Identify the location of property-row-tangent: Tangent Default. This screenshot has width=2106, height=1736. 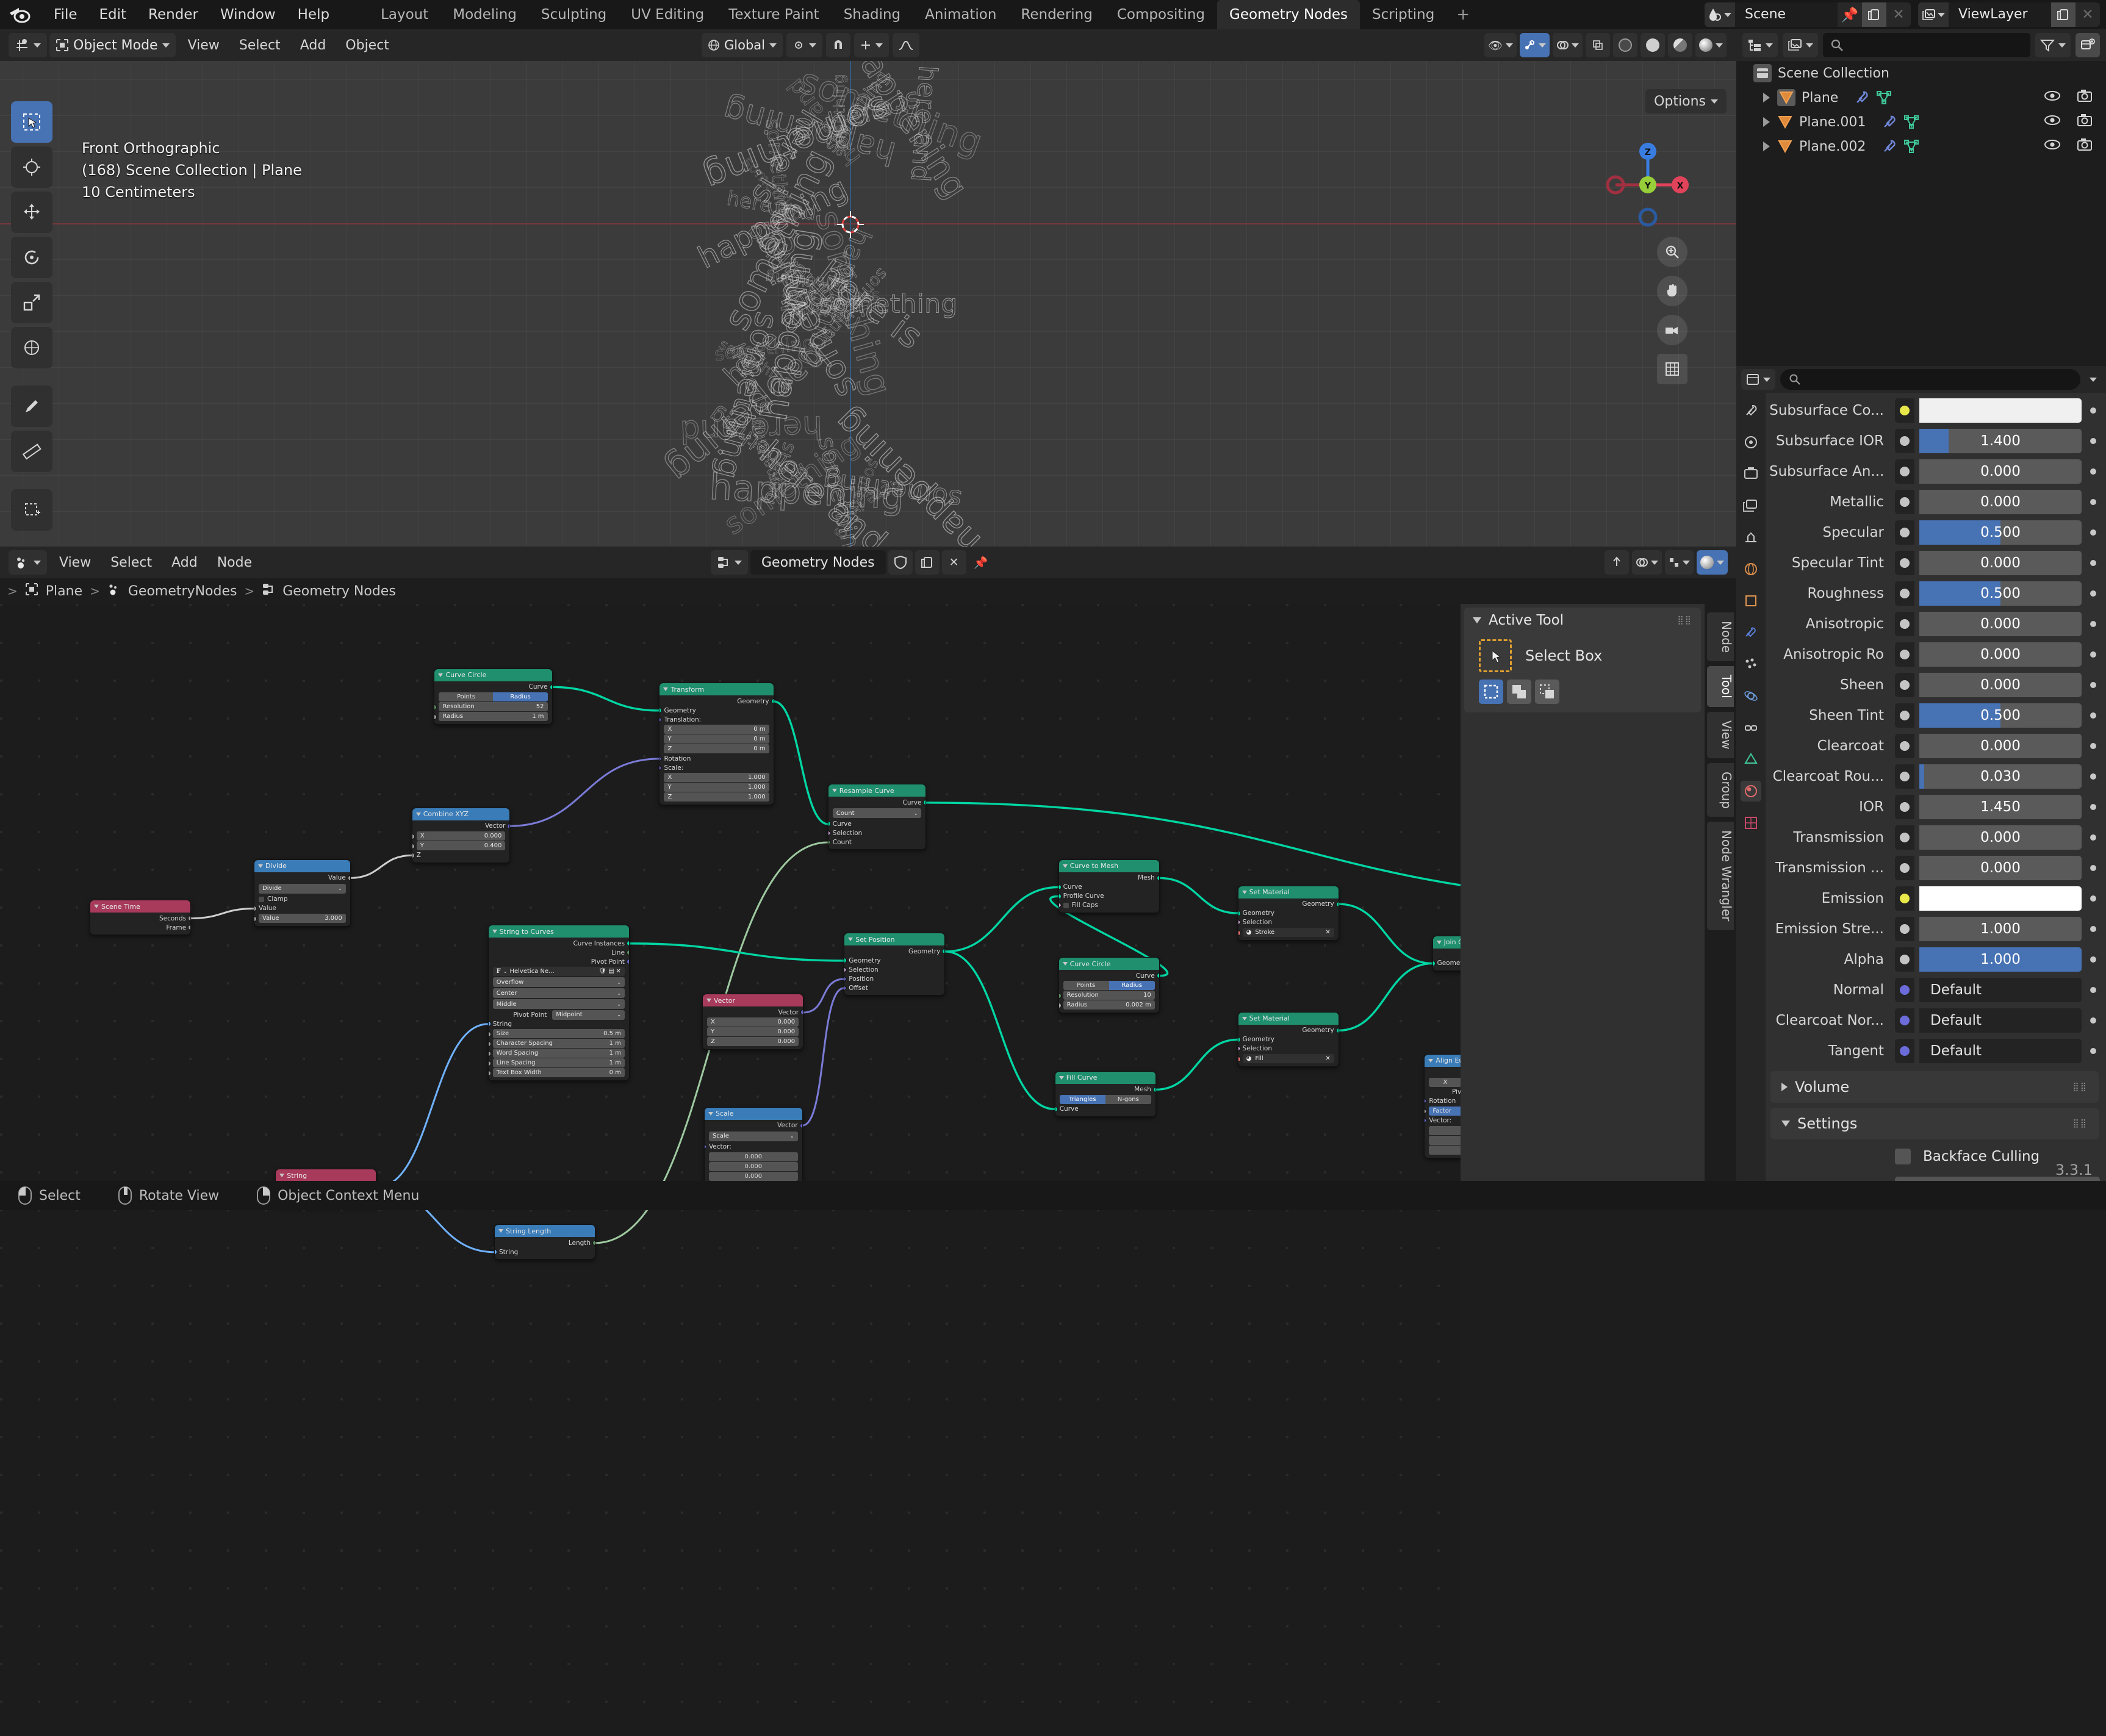
(1934, 1051).